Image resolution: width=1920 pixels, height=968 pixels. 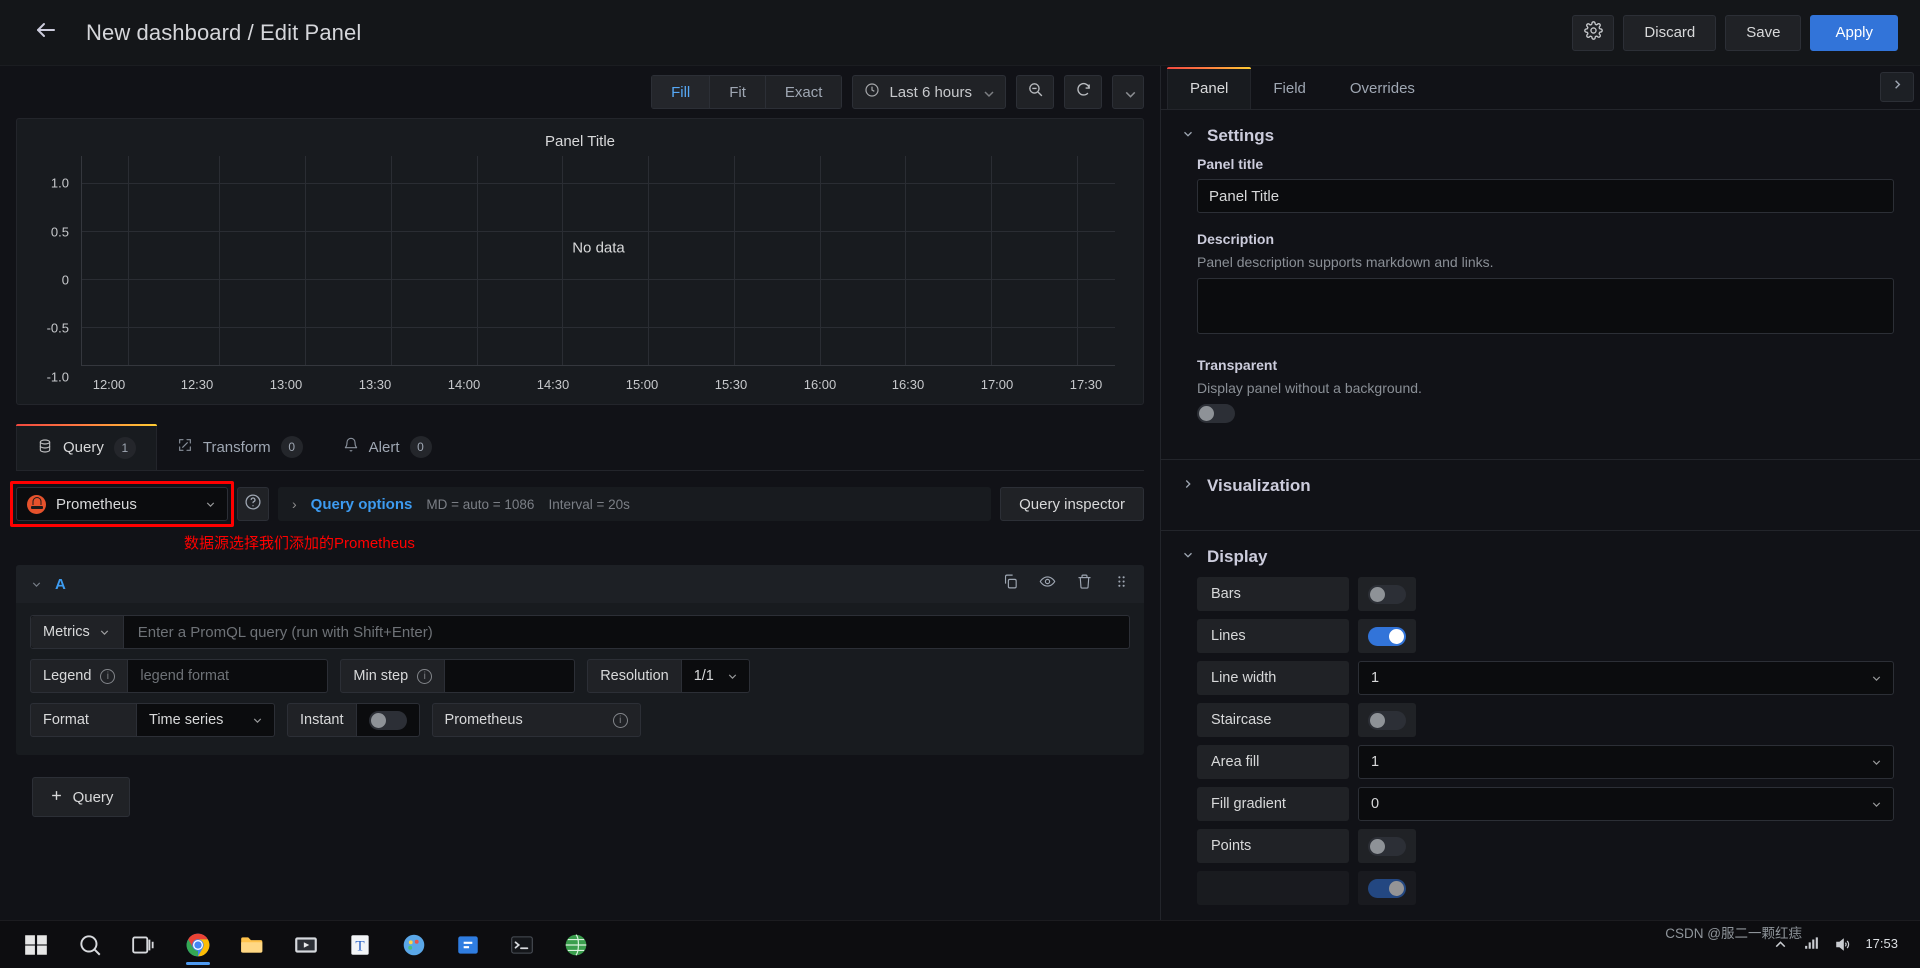 What do you see at coordinates (228, 676) in the screenshot?
I see `legend-format-input: legend format` at bounding box center [228, 676].